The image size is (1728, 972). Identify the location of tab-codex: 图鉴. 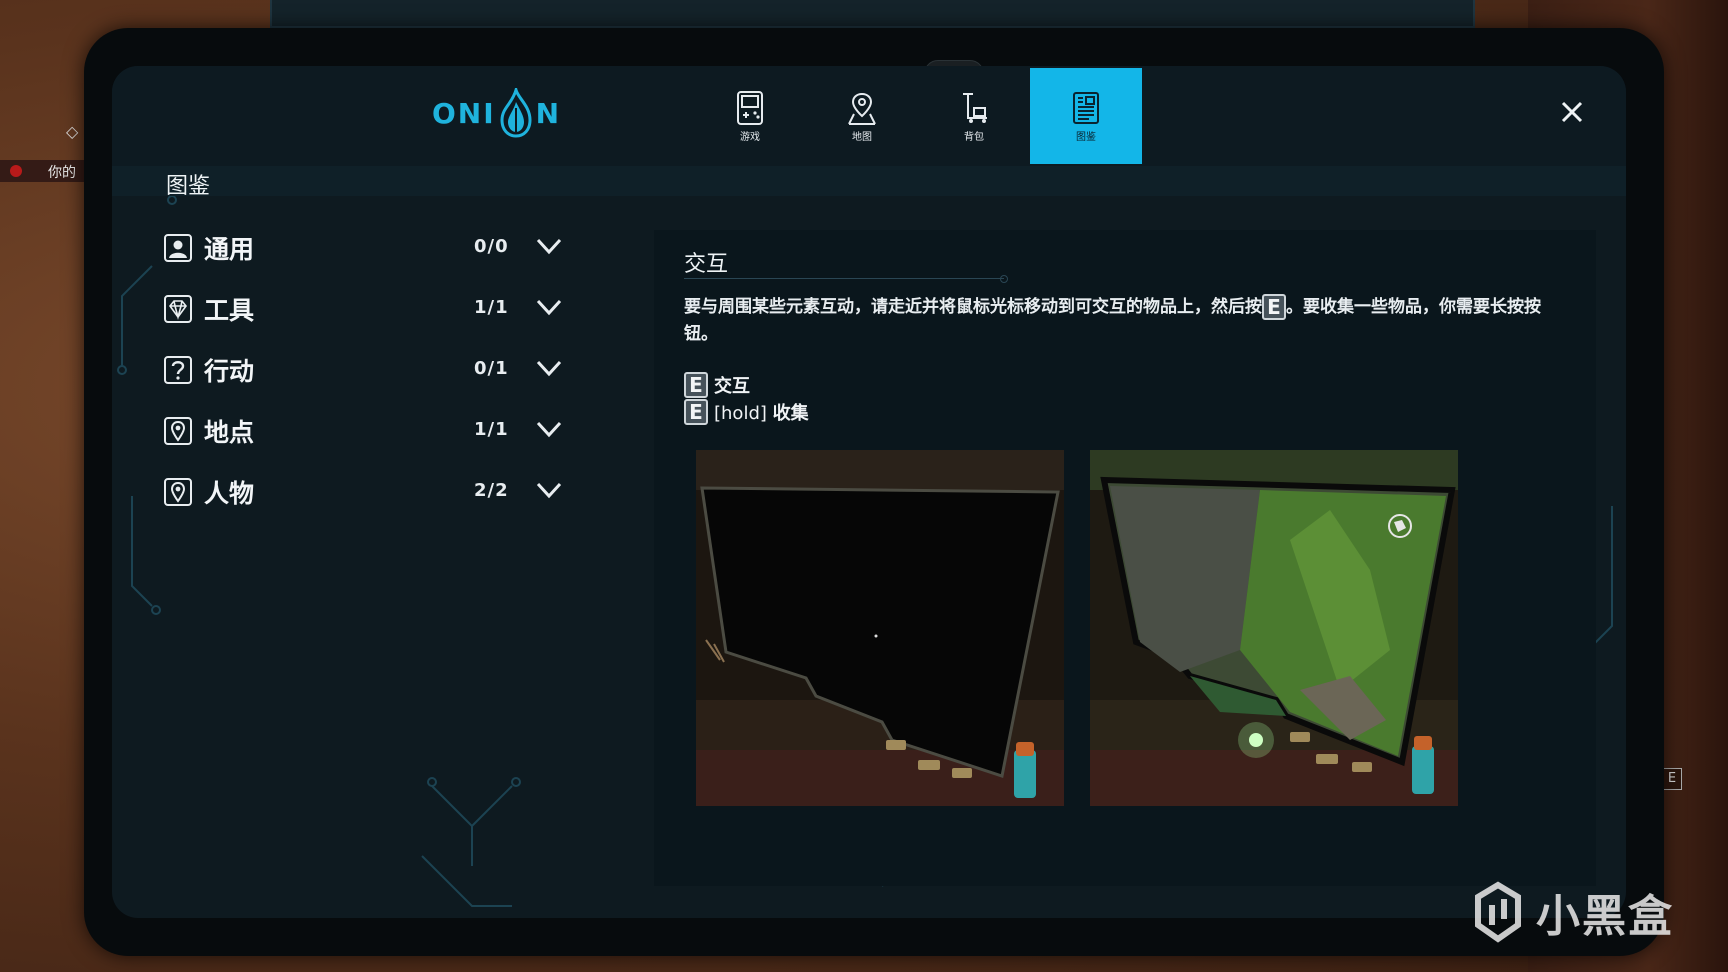
(1086, 116).